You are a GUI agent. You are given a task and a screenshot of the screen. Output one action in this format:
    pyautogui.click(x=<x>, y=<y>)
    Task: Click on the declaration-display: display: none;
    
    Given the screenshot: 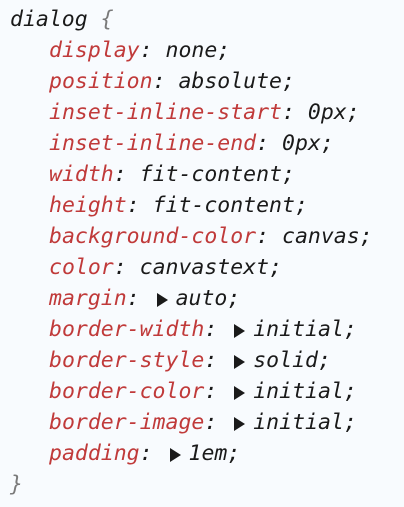 What is the action you would take?
    pyautogui.click(x=202, y=50)
    